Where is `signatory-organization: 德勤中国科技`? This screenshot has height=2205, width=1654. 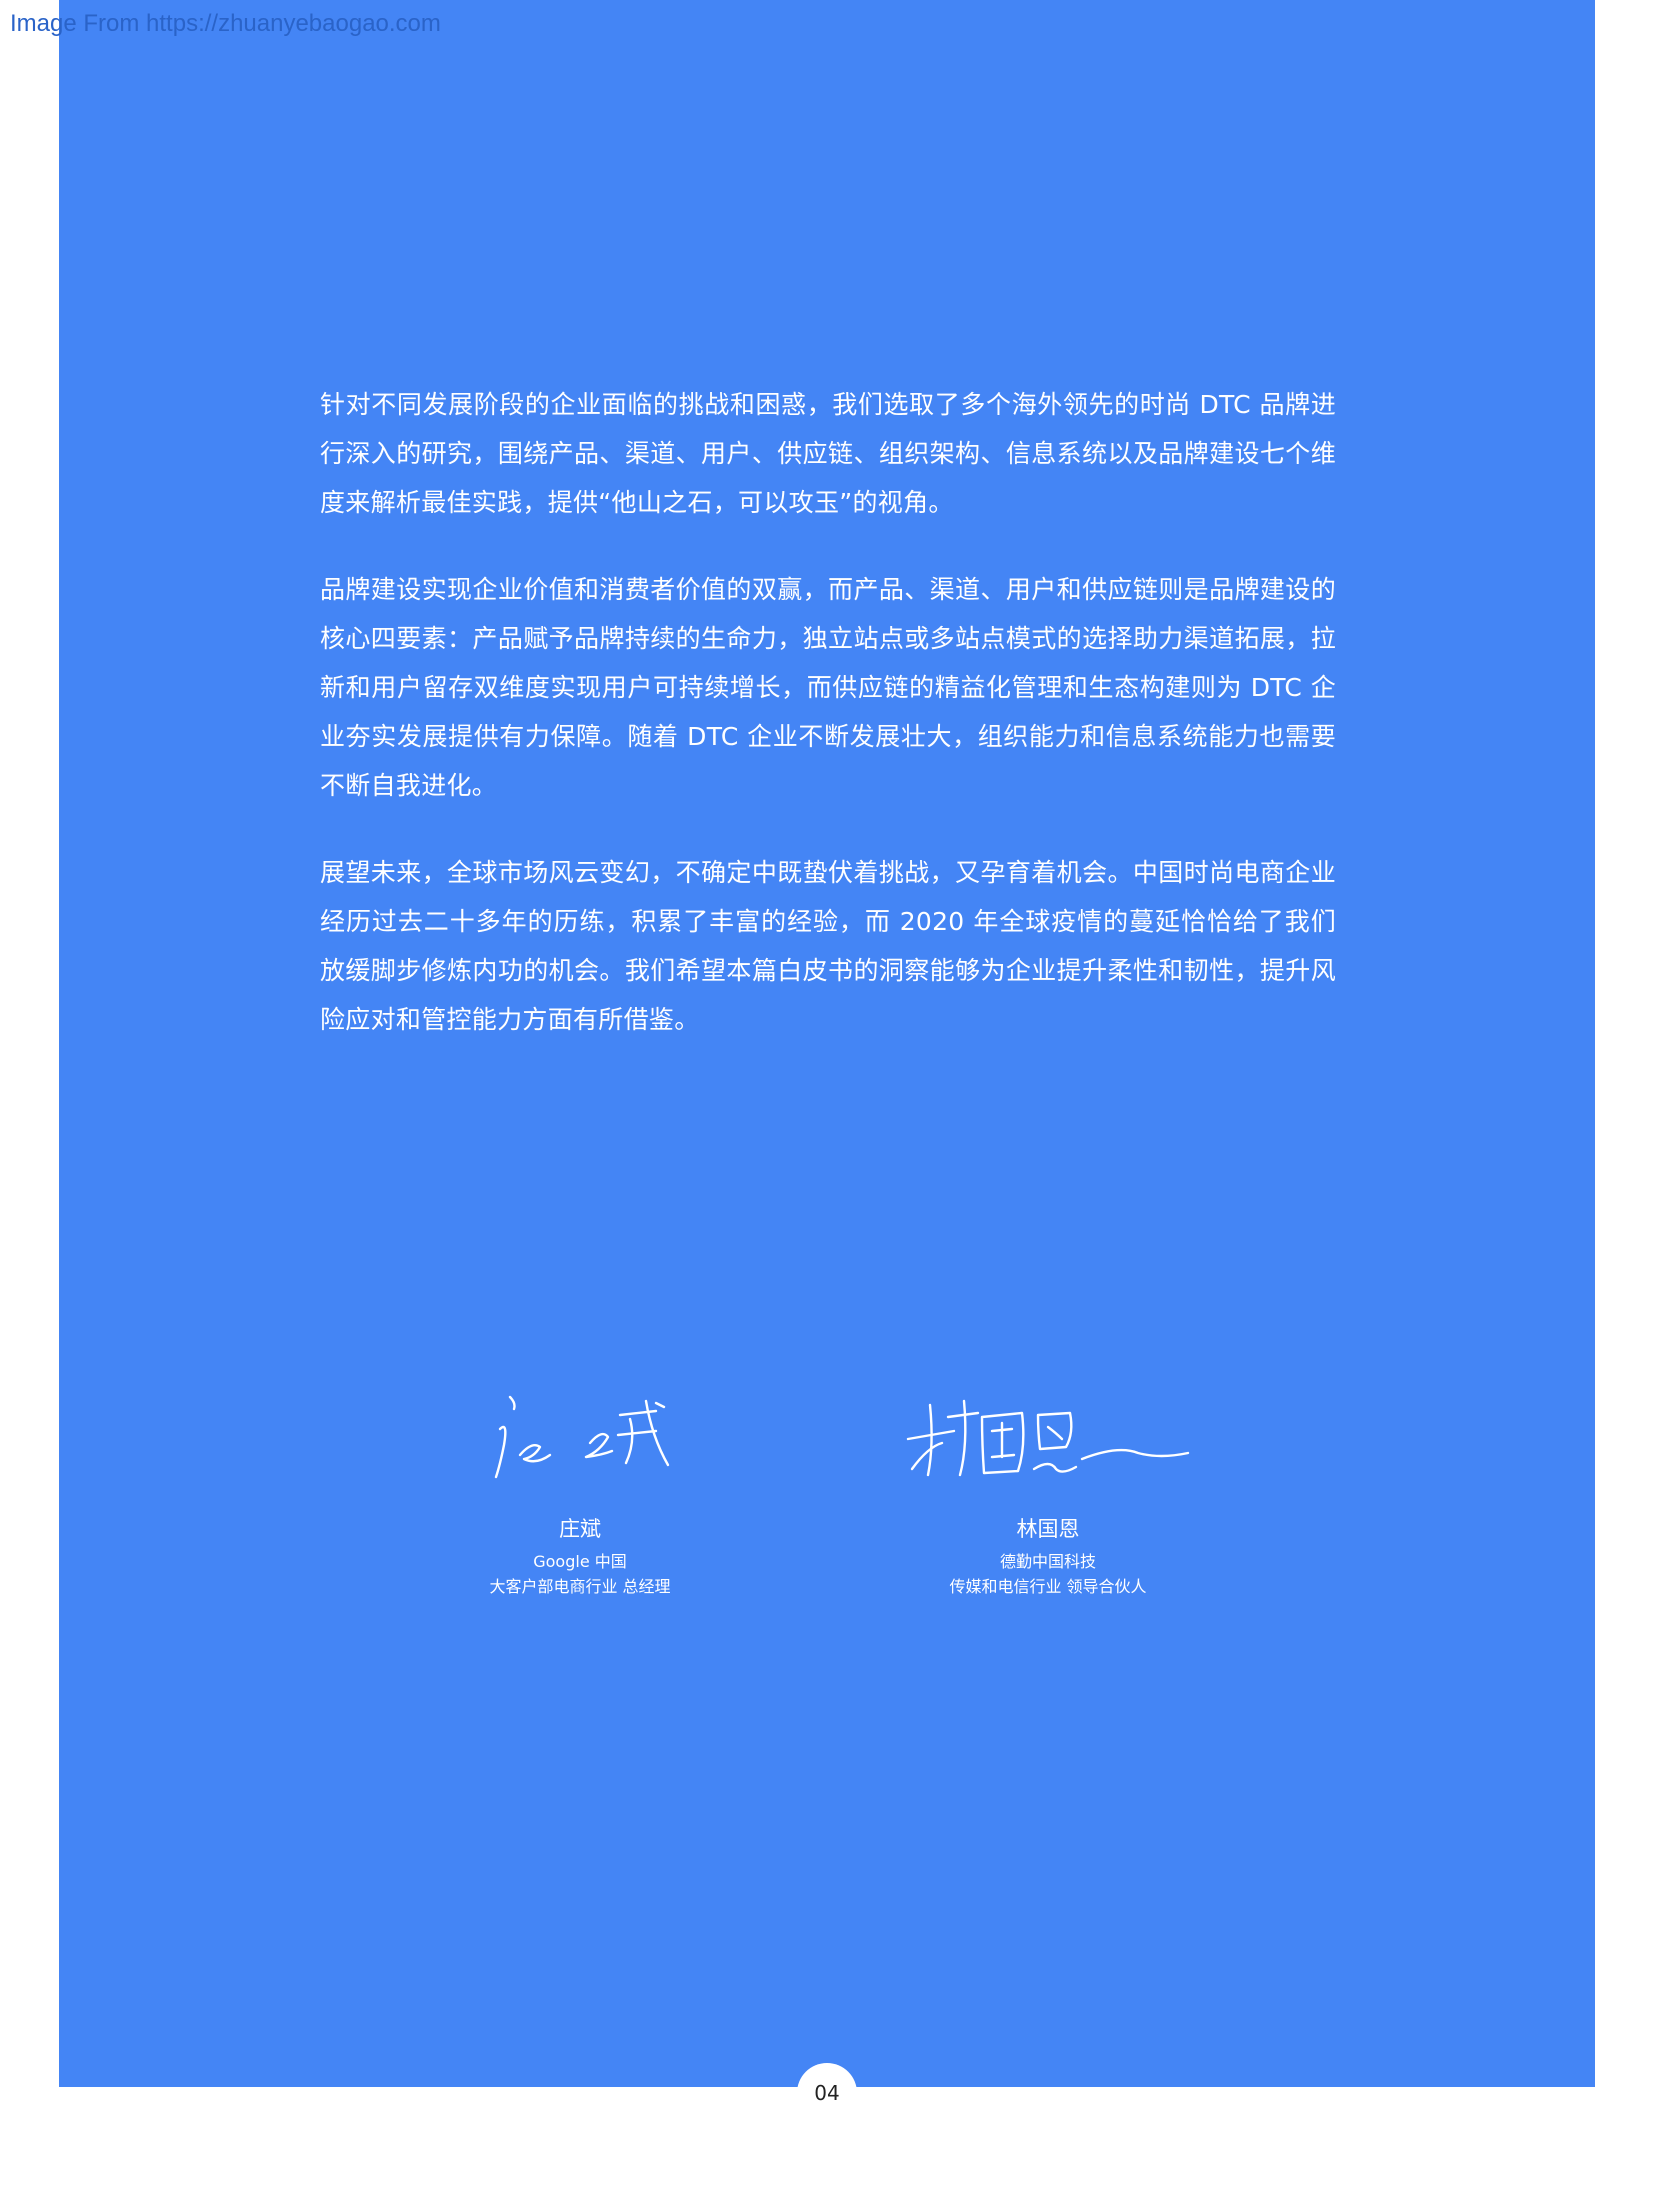
signatory-organization: 德勤中国科技 is located at coordinates (1047, 1561).